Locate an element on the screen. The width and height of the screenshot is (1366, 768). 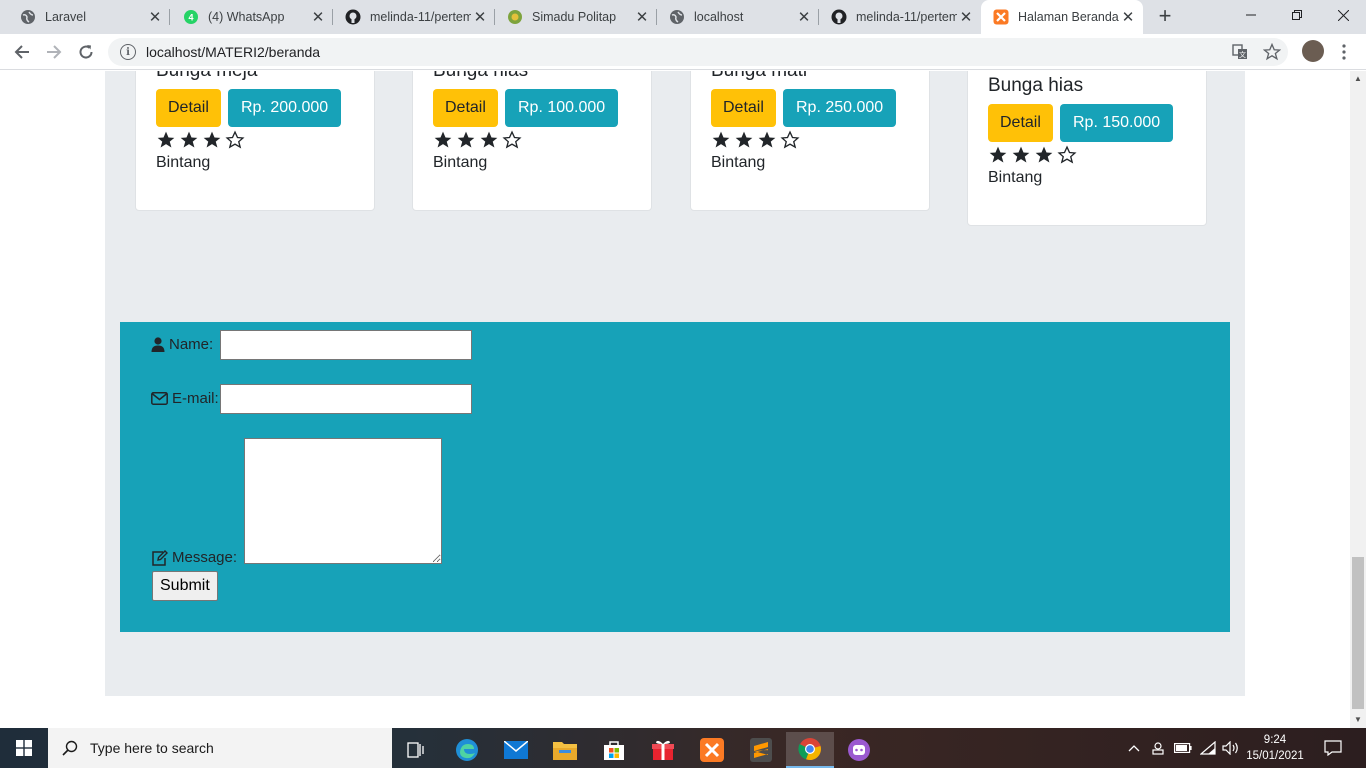
svg-text: 文 is located at coordinates (1242, 54).